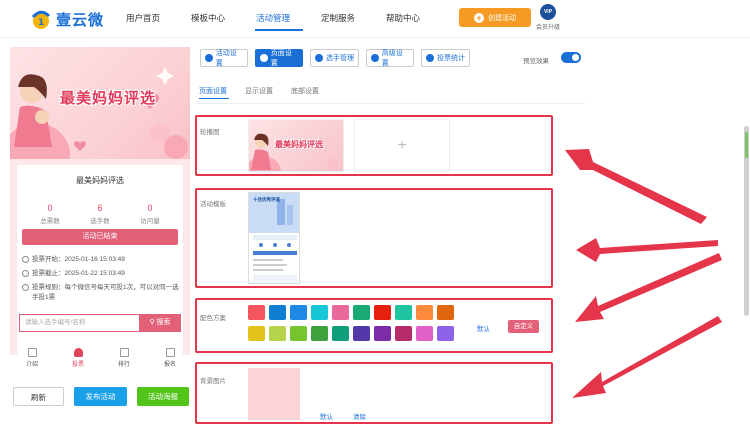  What do you see at coordinates (571, 57) in the screenshot?
I see `preview-effect-toggle` at bounding box center [571, 57].